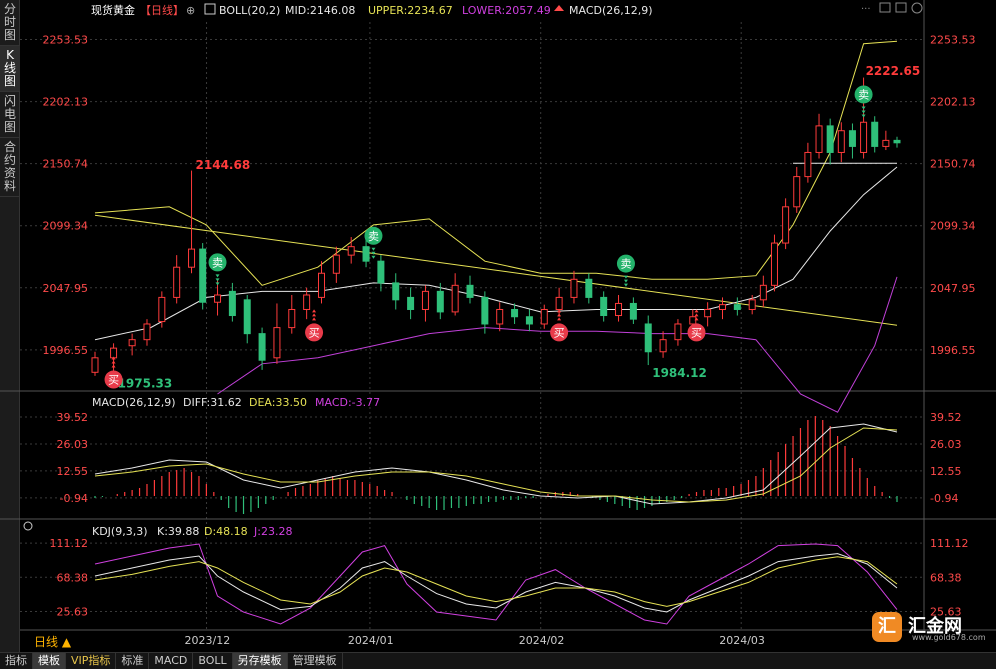 Image resolution: width=996 pixels, height=669 pixels. I want to click on kdj-j-line, so click(496, 584).